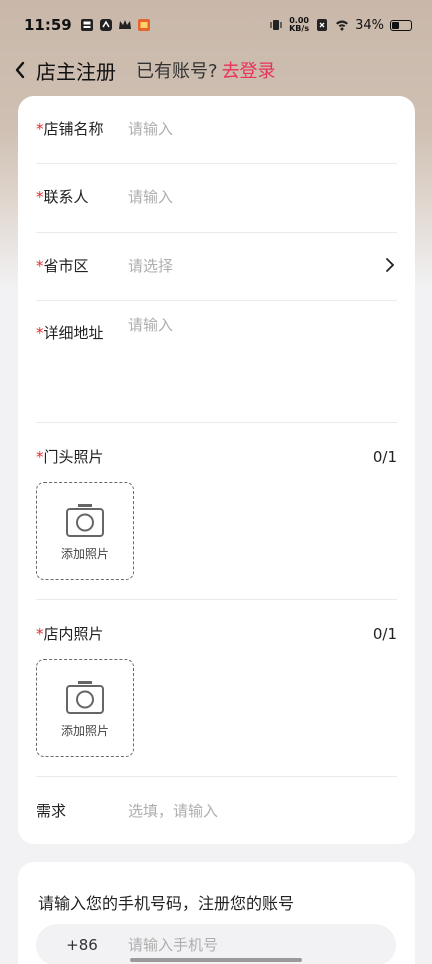 Image resolution: width=432 pixels, height=964 pixels. What do you see at coordinates (86, 25) in the screenshot?
I see `gallery-notification-icon` at bounding box center [86, 25].